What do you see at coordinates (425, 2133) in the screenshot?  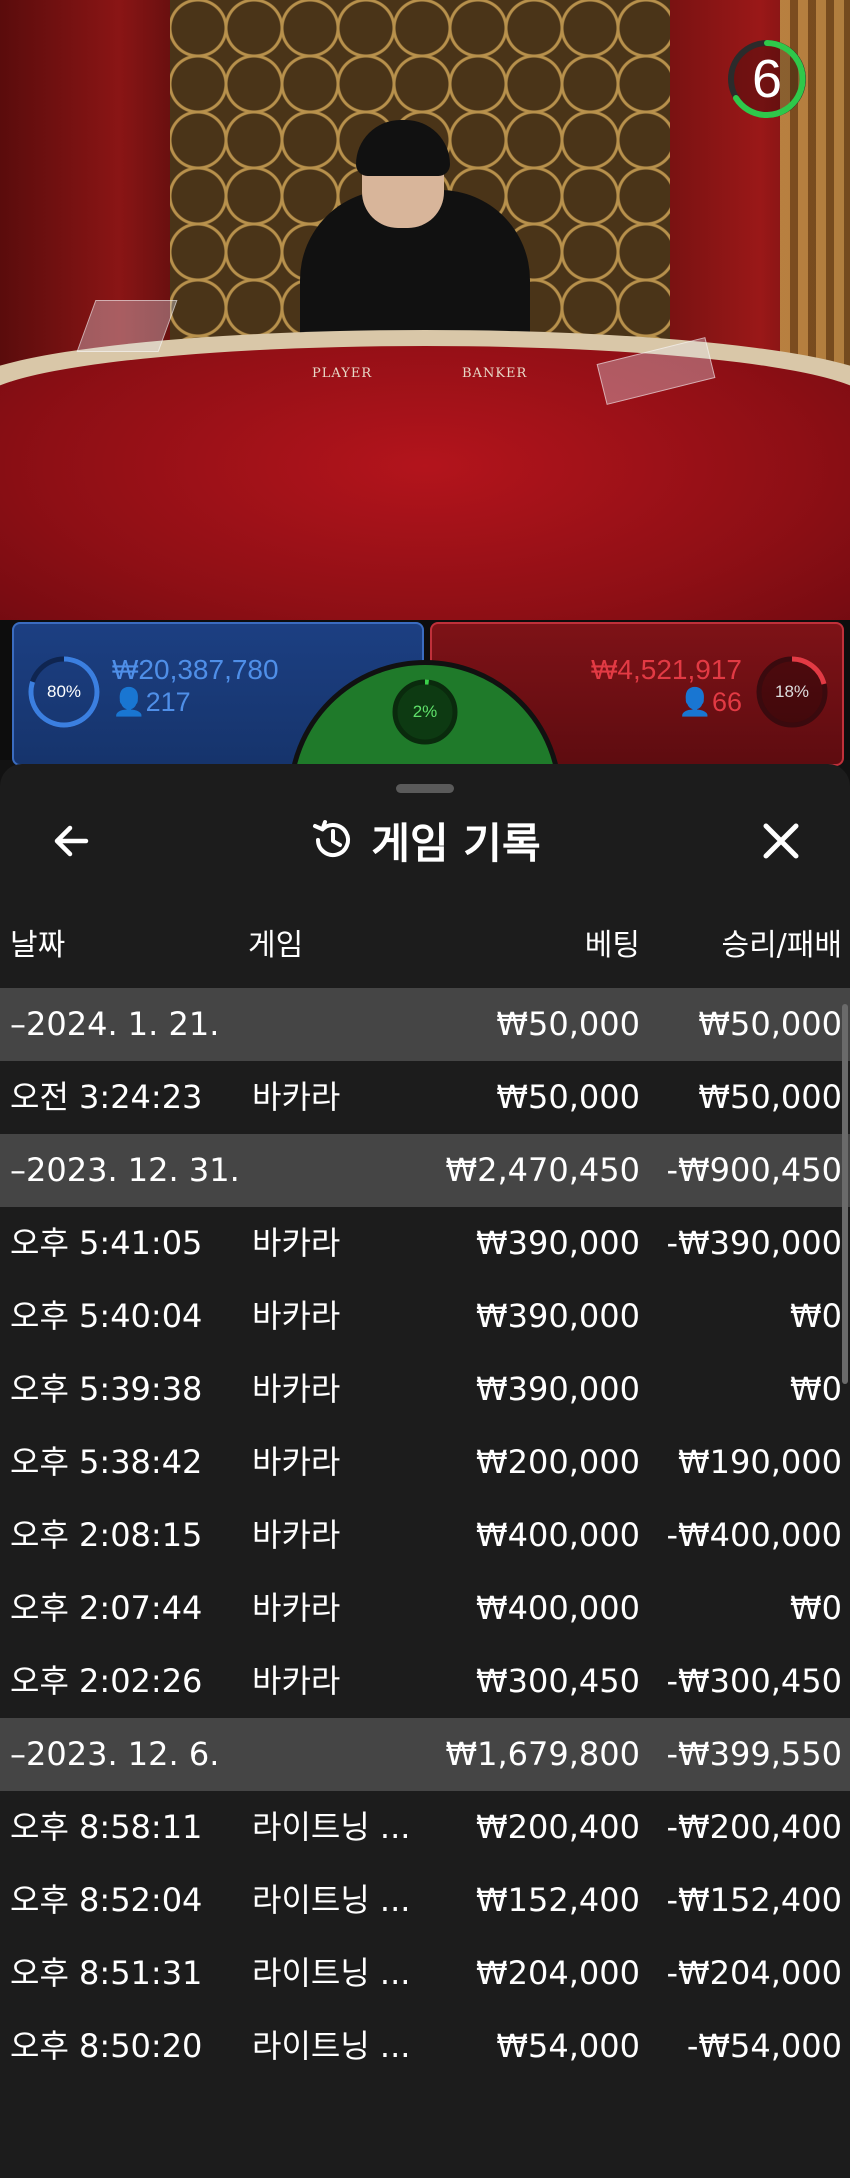 I see `bottom-fade` at bounding box center [425, 2133].